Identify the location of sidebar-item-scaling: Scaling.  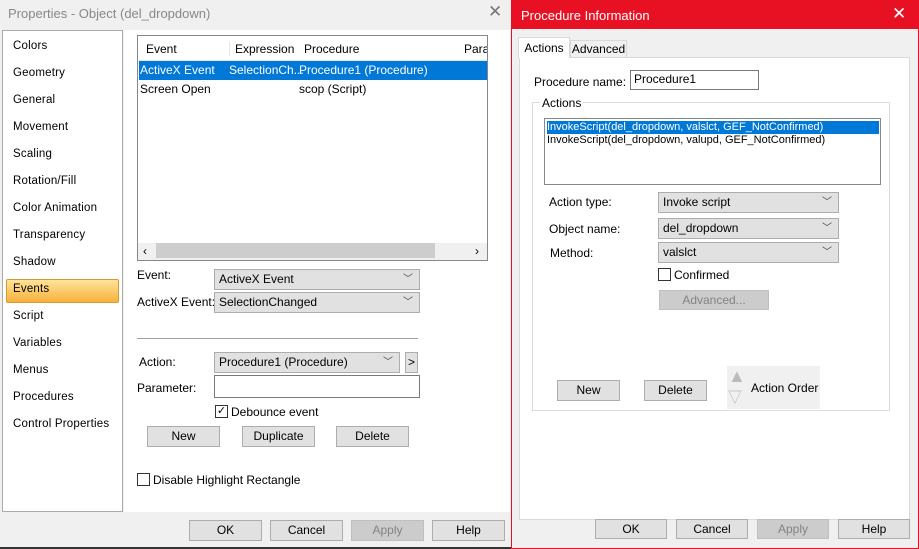
(32, 154).